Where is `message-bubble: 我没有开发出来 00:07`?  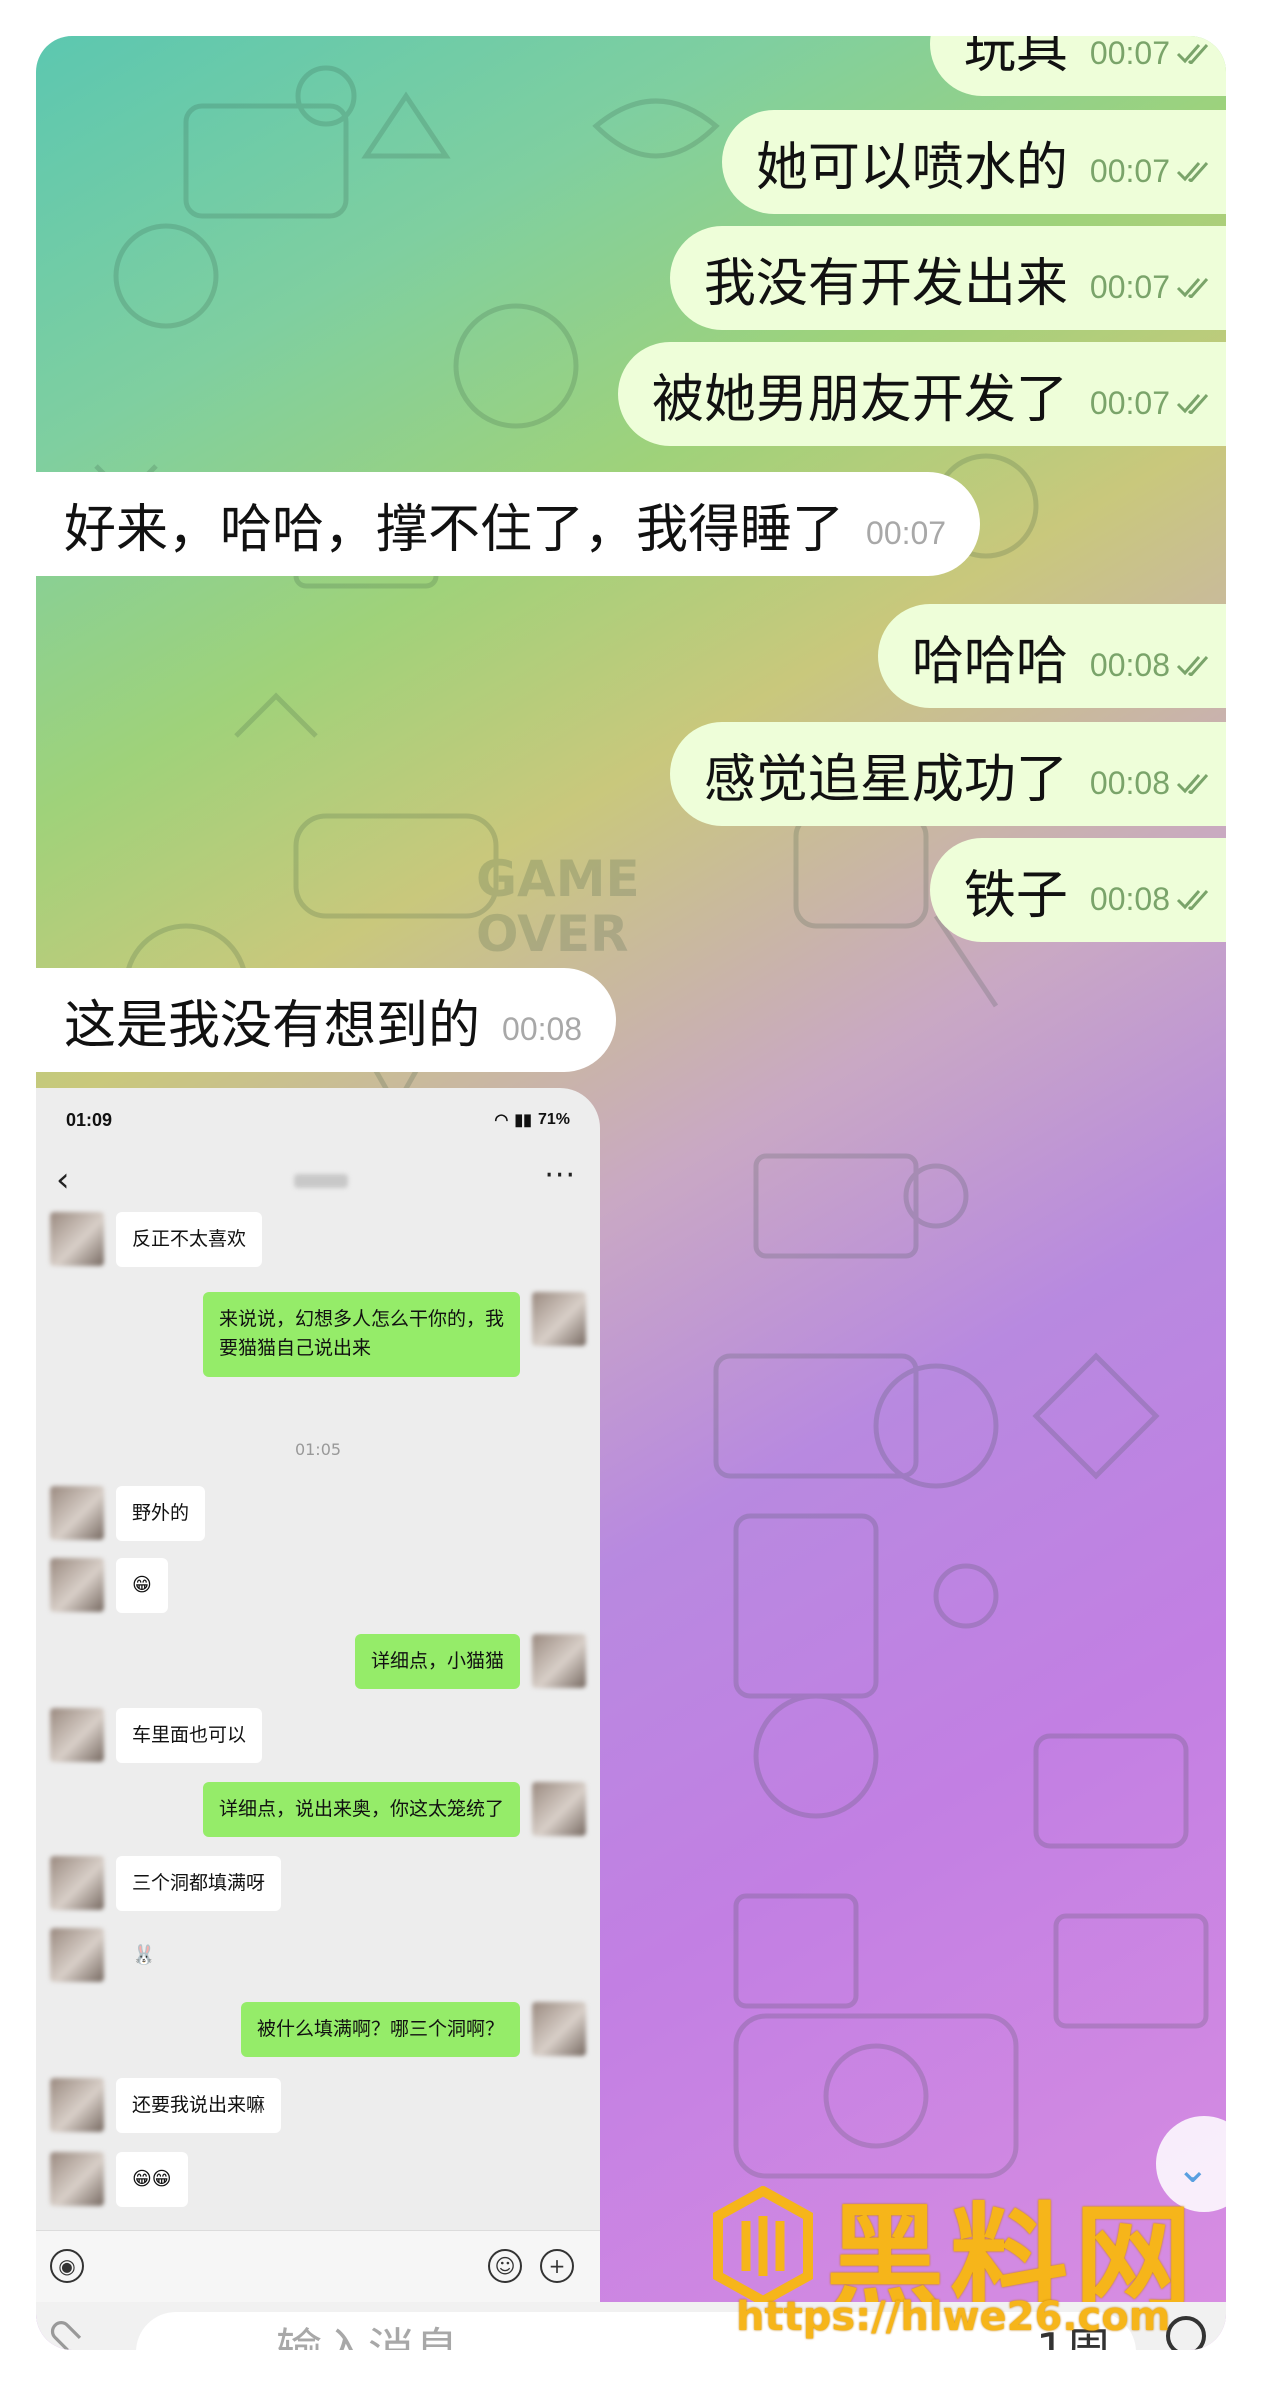 message-bubble: 我没有开发出来 00:07 is located at coordinates (947, 278).